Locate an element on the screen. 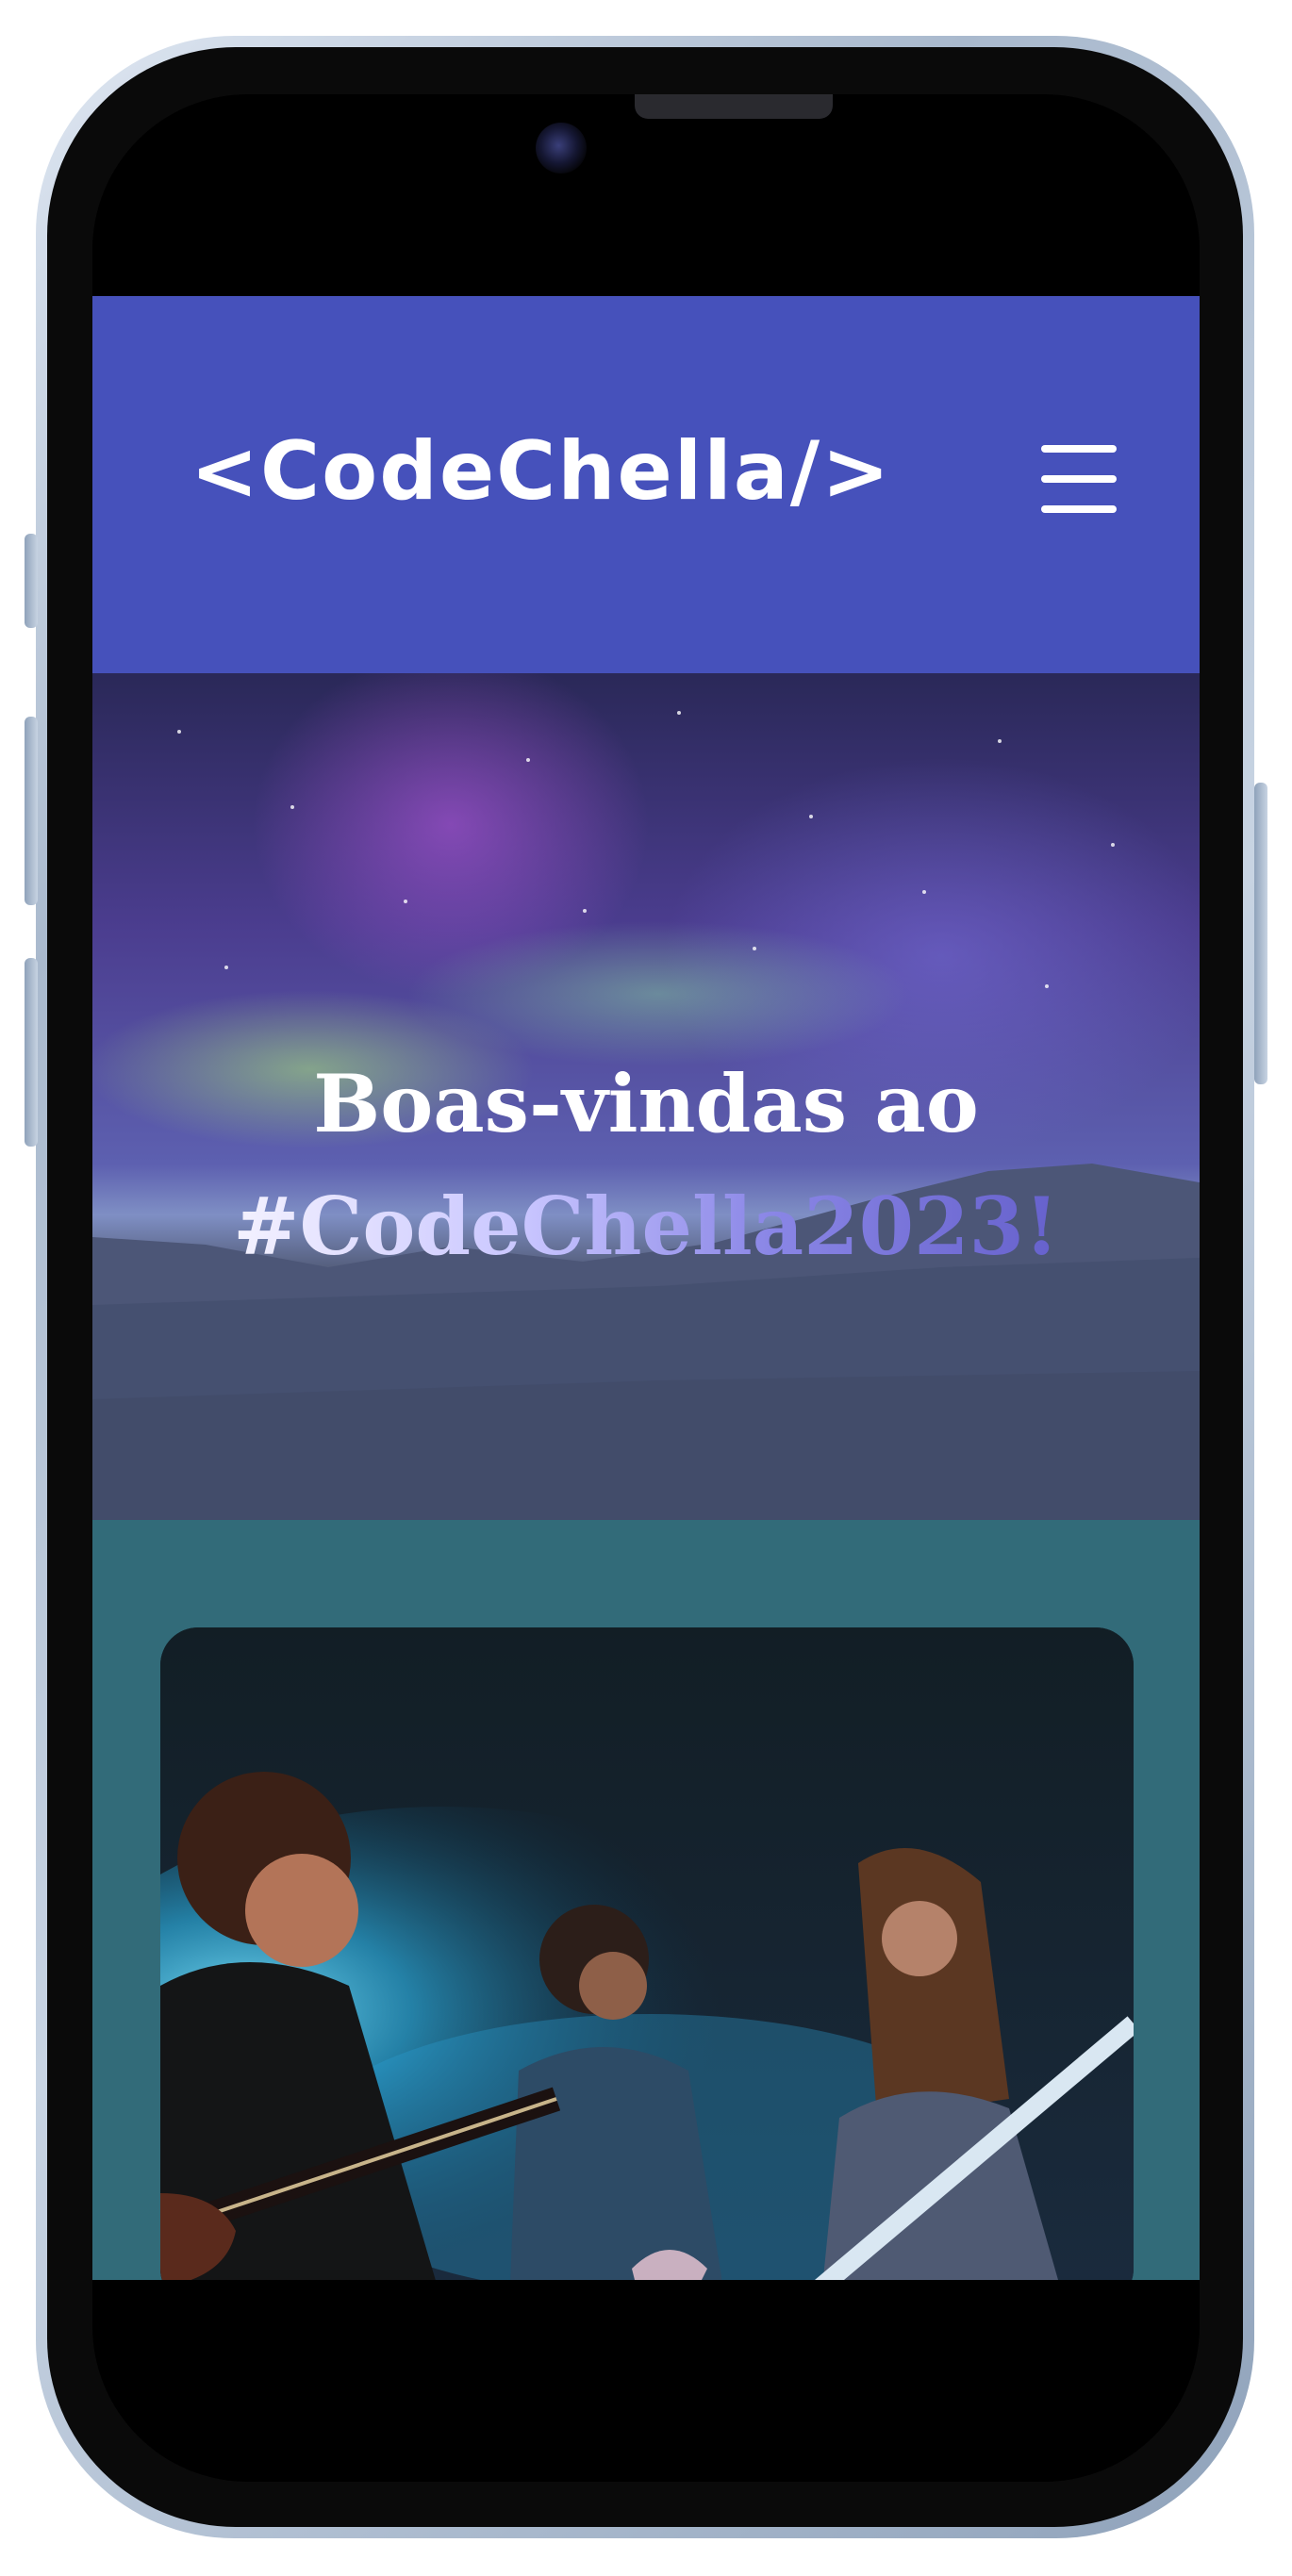 Image resolution: width=1292 pixels, height=2576 pixels. hamburger-menu-icon is located at coordinates (1079, 479).